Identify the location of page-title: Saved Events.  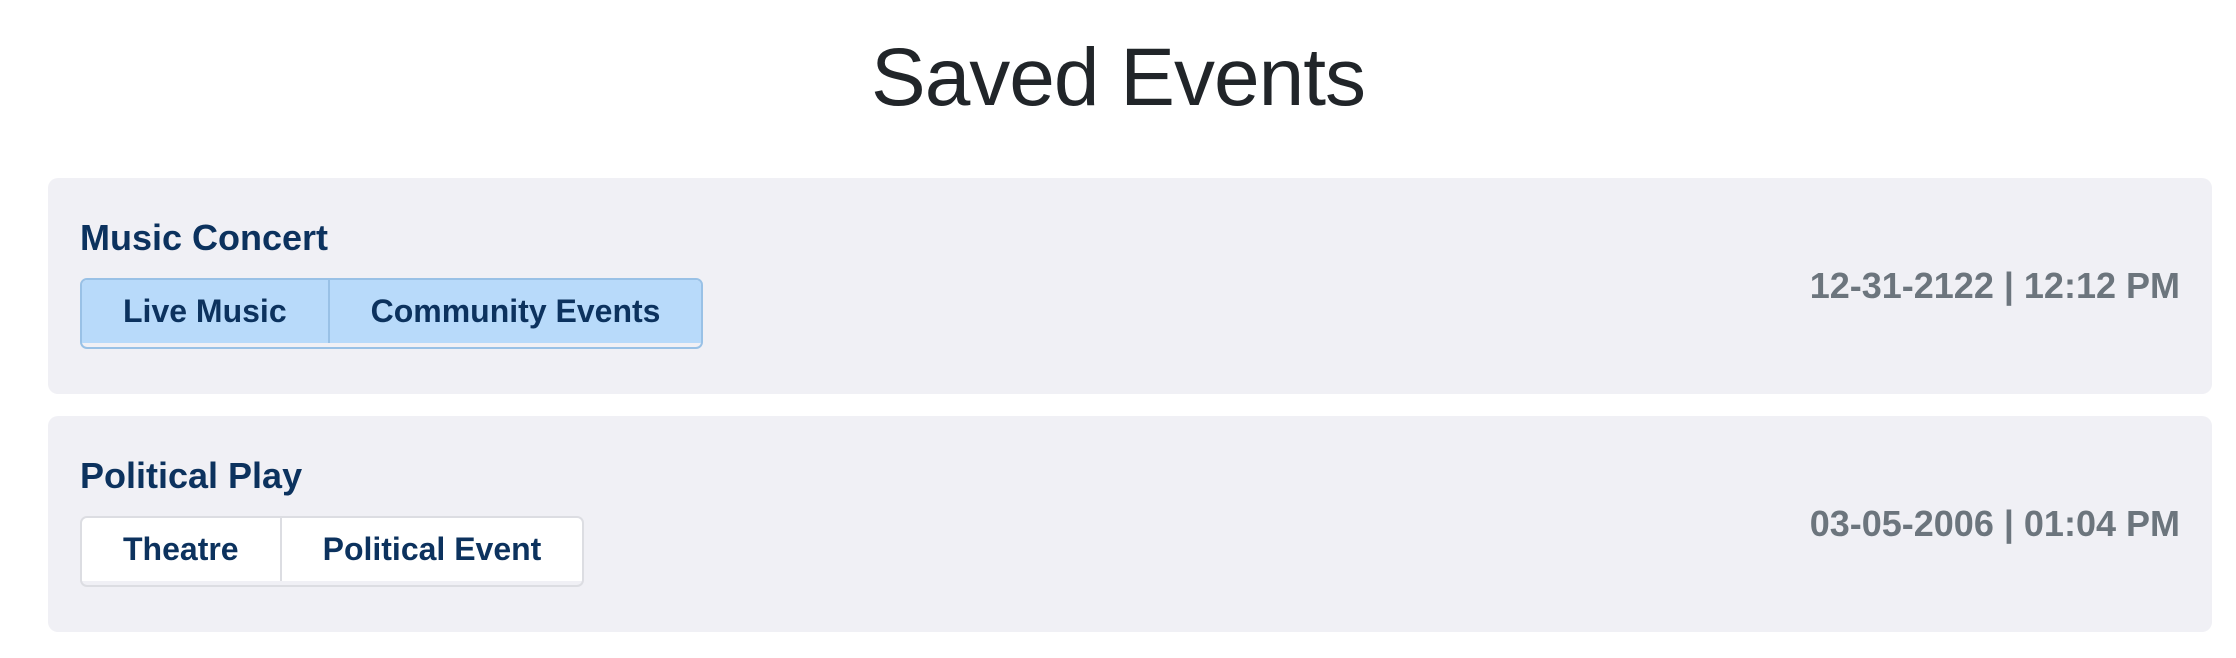
(1118, 77).